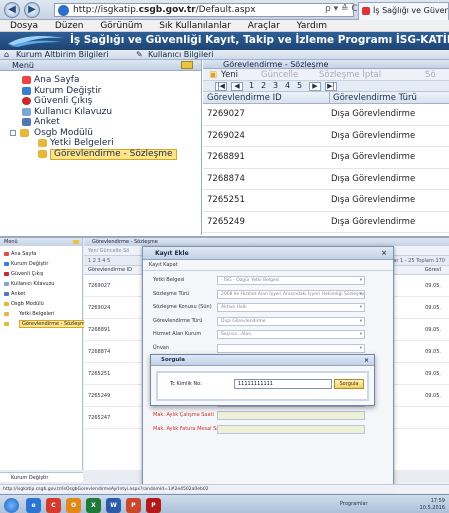 Image resolution: width=449 pixels, height=513 pixels. What do you see at coordinates (167, 10) in the screenshot?
I see `url-domain: csgb.gov.tr` at bounding box center [167, 10].